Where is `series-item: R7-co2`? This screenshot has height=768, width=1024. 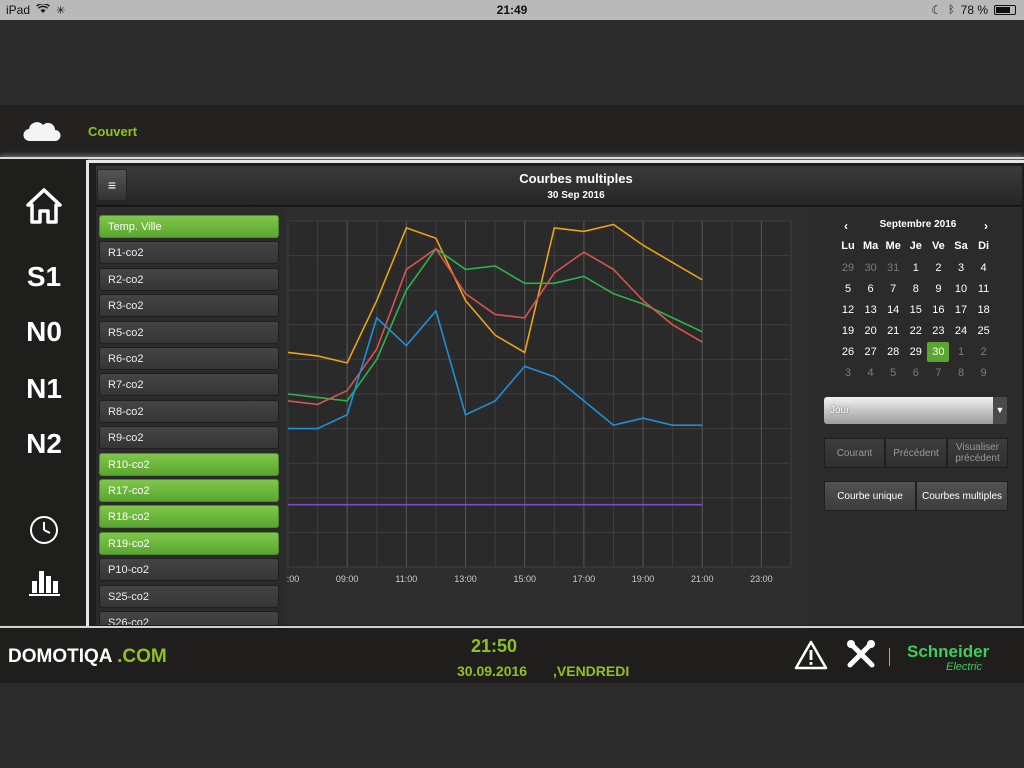 series-item: R7-co2 is located at coordinates (189, 385).